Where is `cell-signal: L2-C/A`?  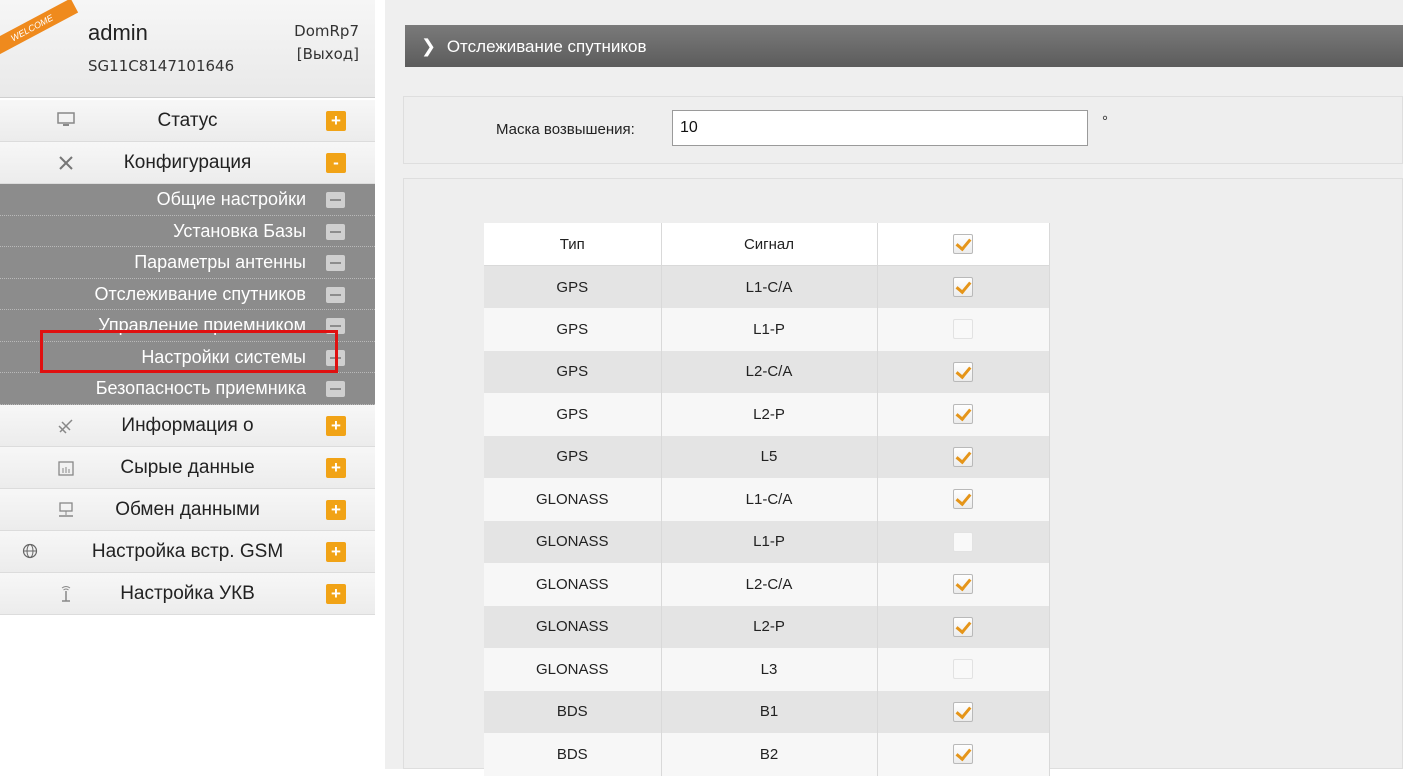
cell-signal: L2-C/A is located at coordinates (769, 371).